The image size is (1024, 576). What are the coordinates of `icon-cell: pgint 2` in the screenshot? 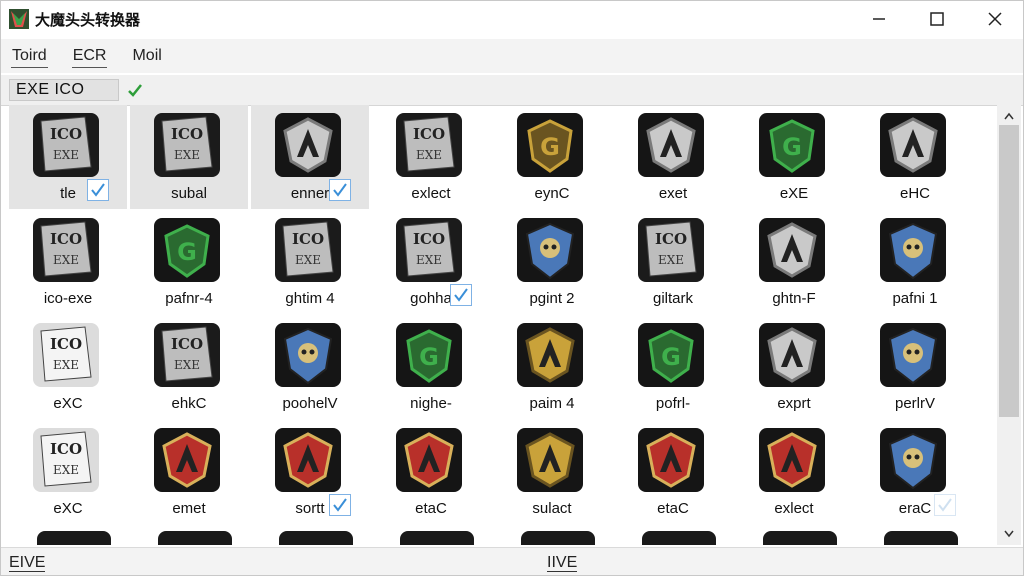 It's located at (552, 262).